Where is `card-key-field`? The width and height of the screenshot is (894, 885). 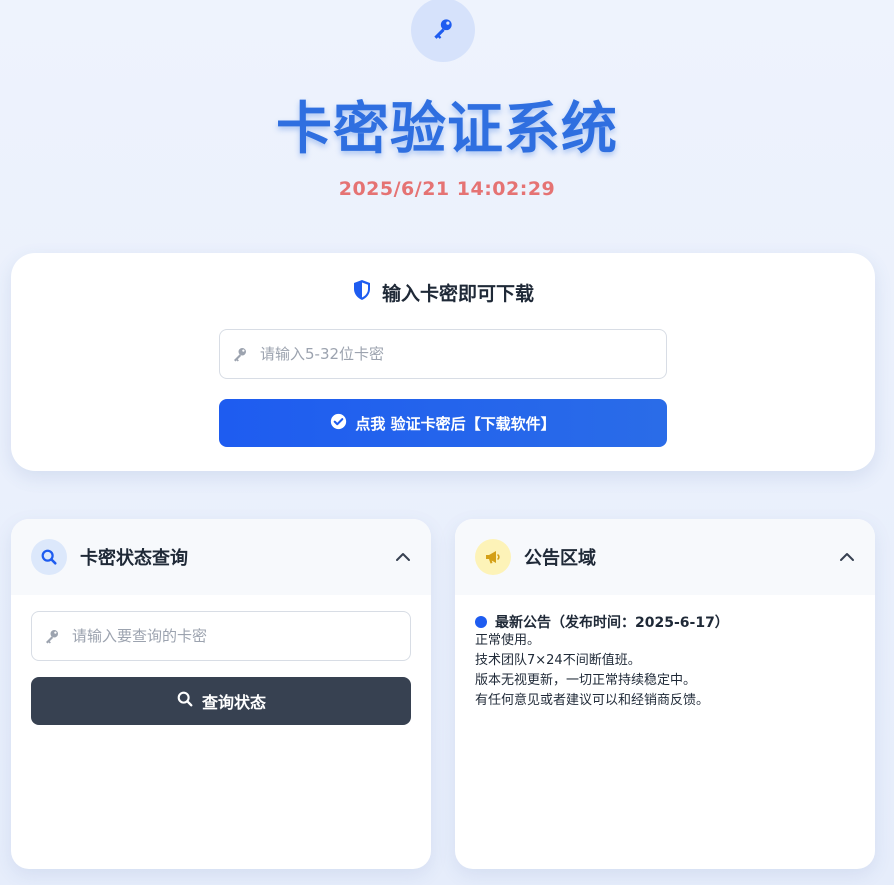 card-key-field is located at coordinates (443, 354).